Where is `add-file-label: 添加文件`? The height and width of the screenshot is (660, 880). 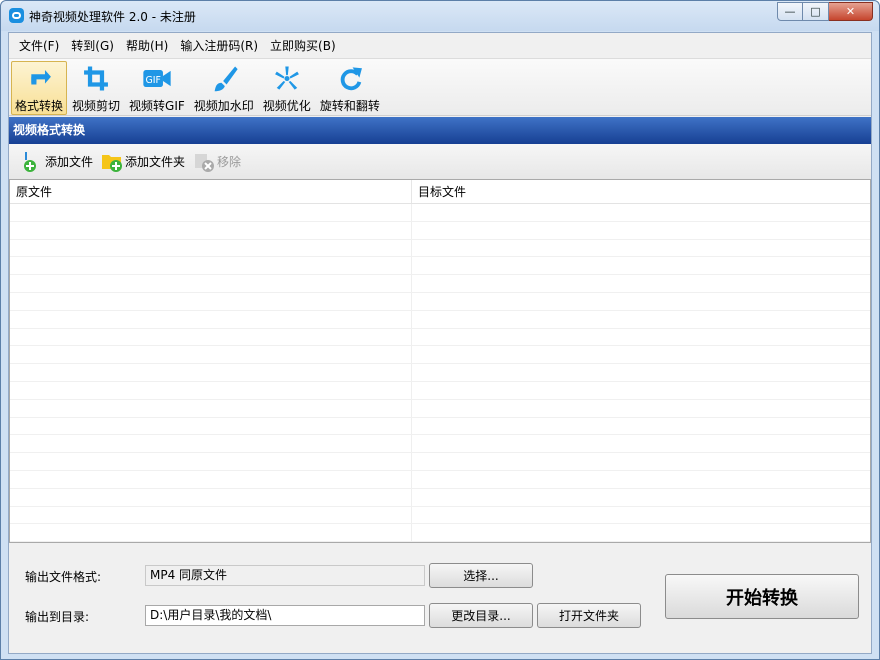 add-file-label: 添加文件 is located at coordinates (69, 162).